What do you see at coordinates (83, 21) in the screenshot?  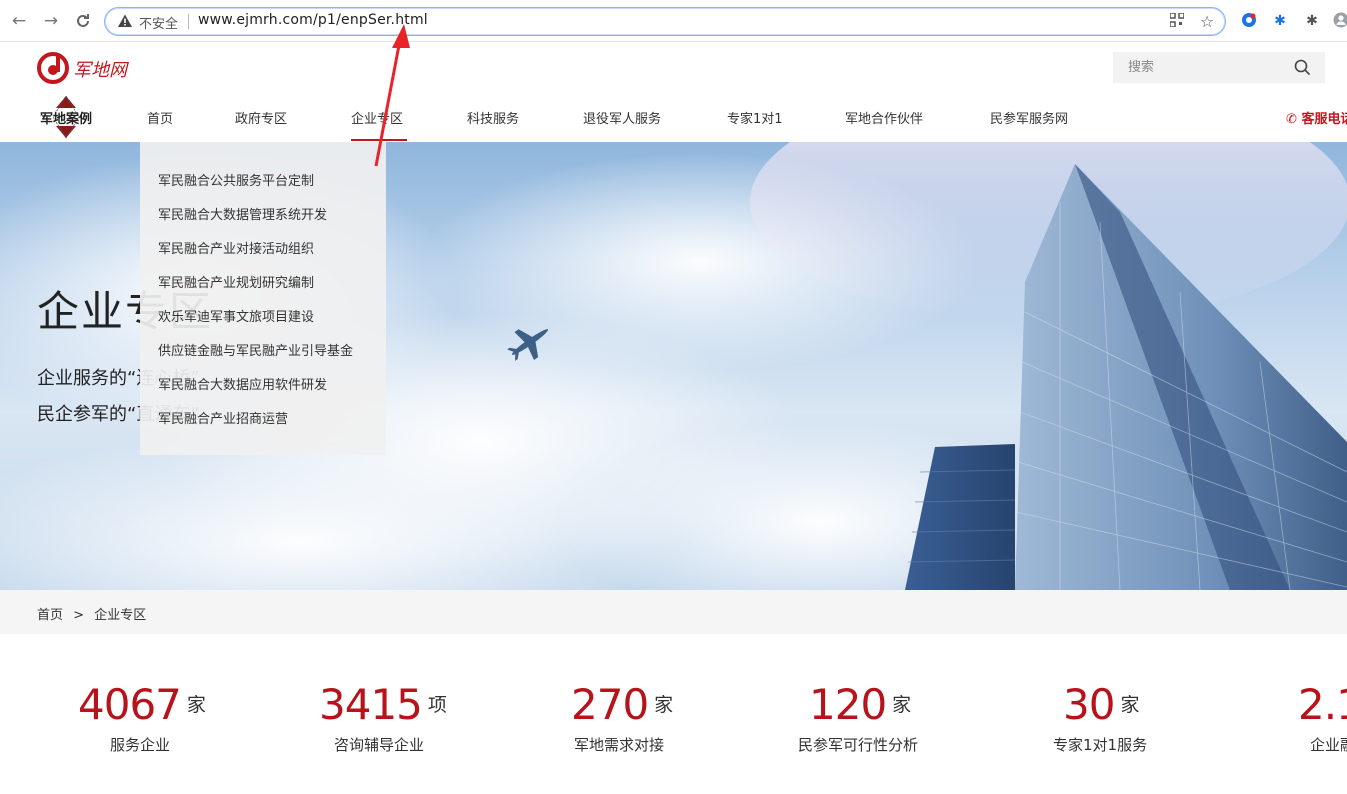 I see `reload-icon` at bounding box center [83, 21].